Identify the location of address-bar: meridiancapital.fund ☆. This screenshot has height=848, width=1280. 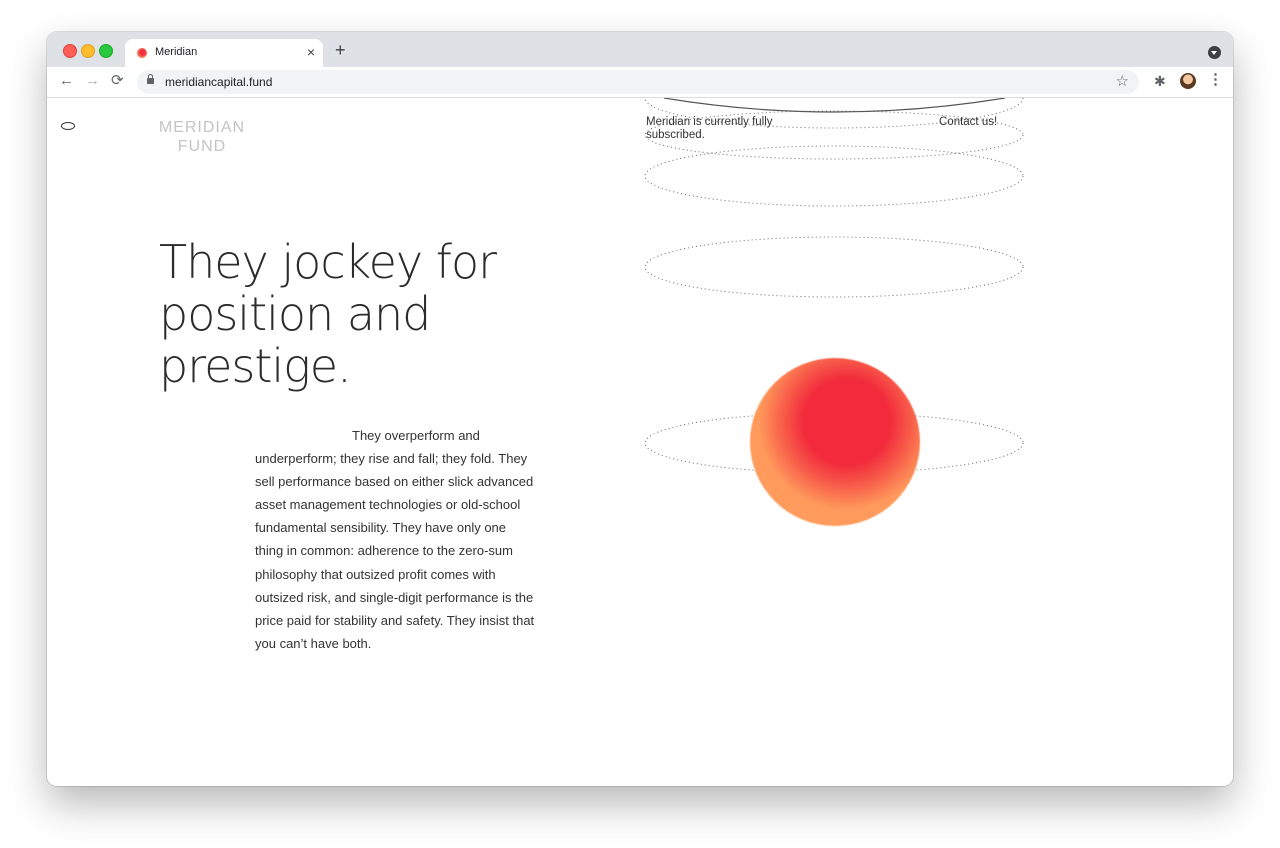
(638, 82).